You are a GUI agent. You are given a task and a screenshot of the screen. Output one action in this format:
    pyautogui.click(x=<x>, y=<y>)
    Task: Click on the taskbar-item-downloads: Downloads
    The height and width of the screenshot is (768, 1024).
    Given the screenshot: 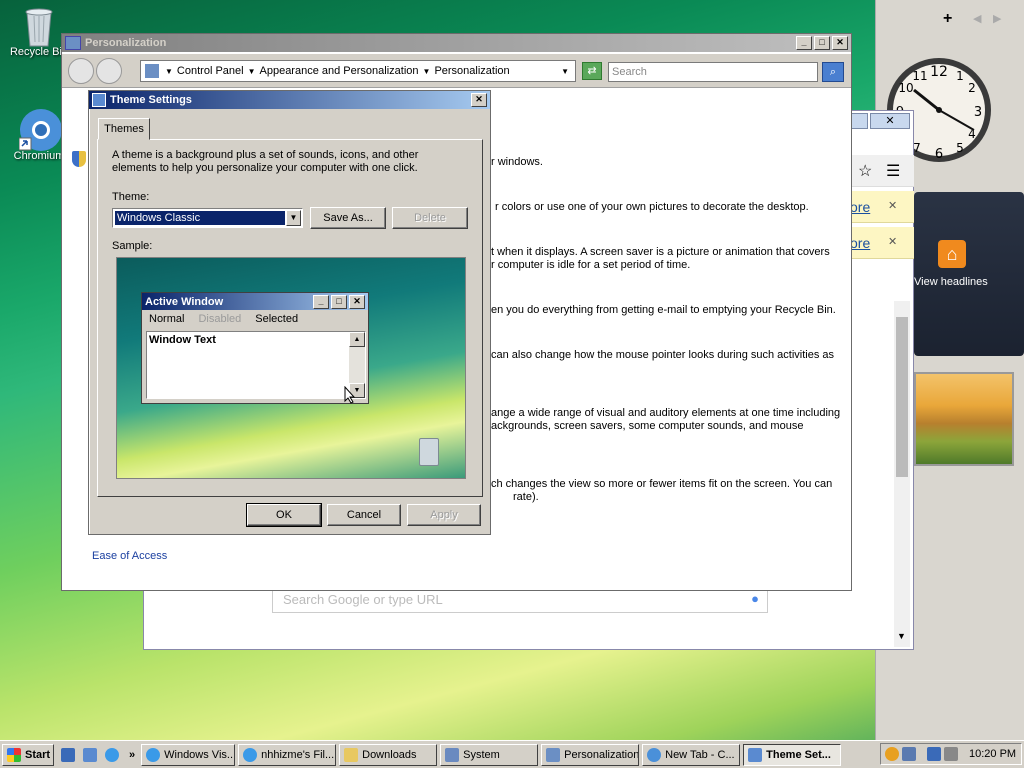 What is the action you would take?
    pyautogui.click(x=388, y=754)
    